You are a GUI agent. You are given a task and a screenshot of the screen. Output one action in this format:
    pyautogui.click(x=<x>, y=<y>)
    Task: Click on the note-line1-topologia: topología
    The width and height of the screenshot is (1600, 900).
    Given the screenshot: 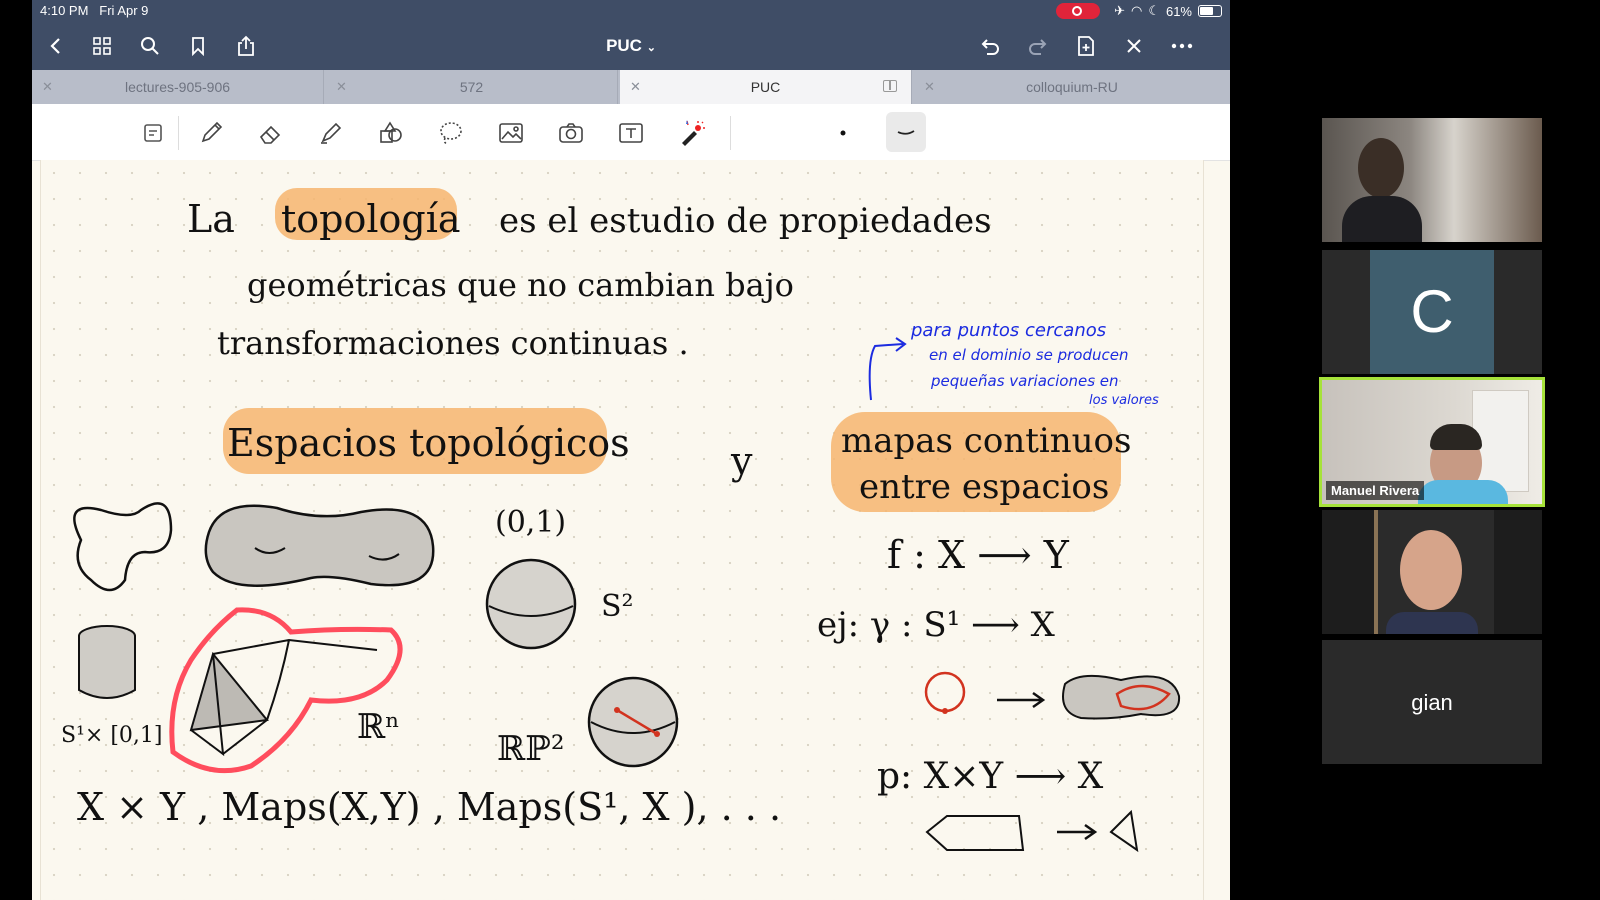 What is the action you would take?
    pyautogui.click(x=371, y=219)
    